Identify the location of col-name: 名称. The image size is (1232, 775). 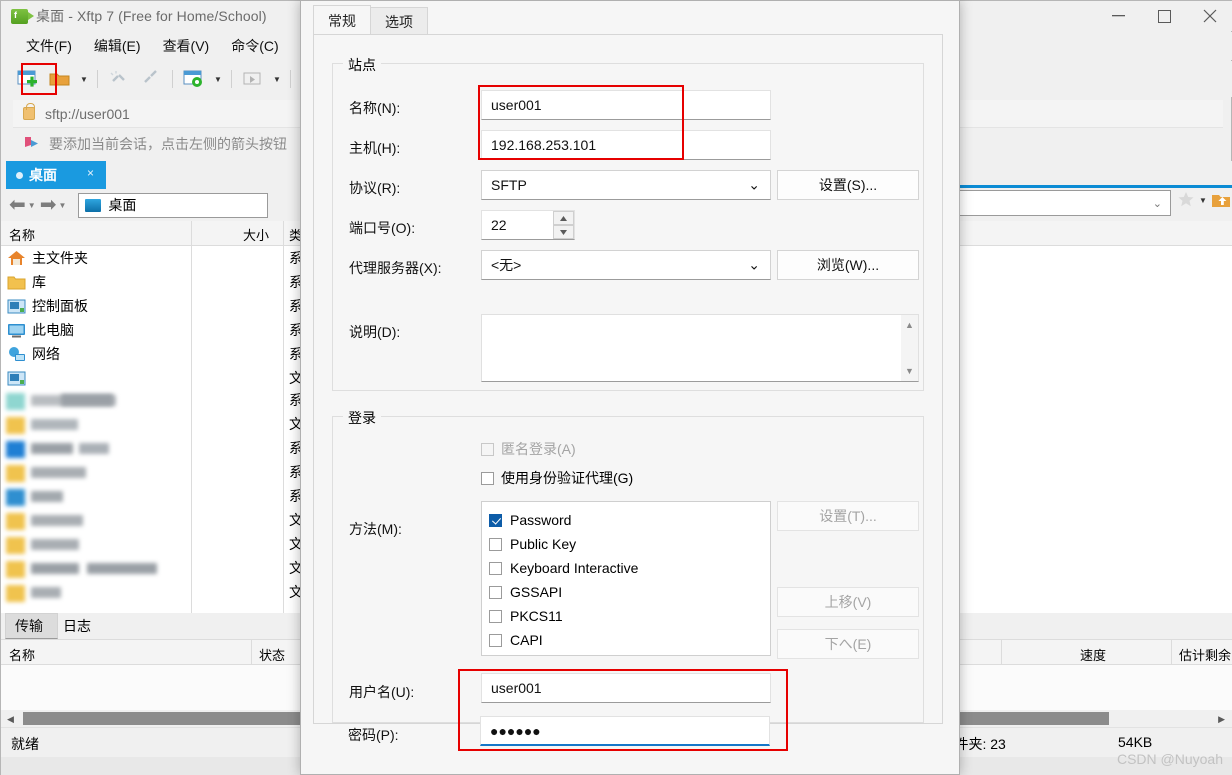
(22, 234).